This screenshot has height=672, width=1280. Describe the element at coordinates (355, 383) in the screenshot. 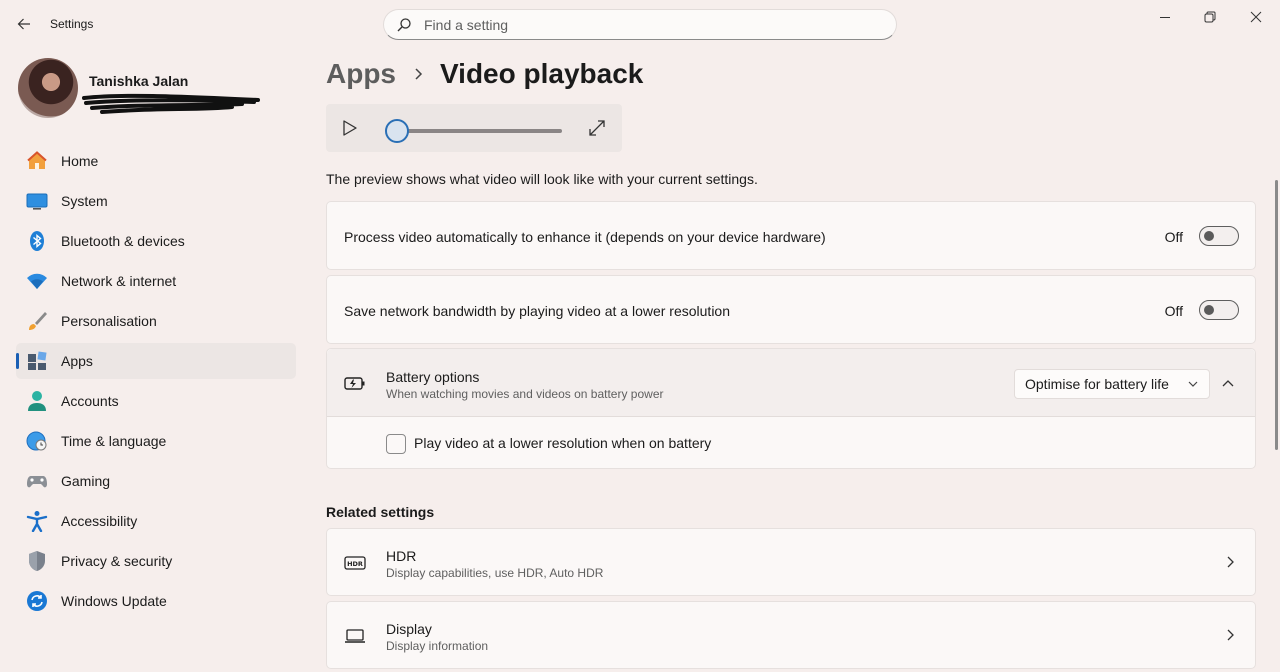

I see `battery-saver-icon` at that location.